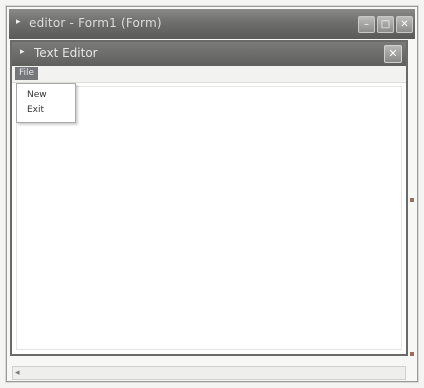  I want to click on form-titlebar: ▸ Text Editor ✕, so click(209, 54).